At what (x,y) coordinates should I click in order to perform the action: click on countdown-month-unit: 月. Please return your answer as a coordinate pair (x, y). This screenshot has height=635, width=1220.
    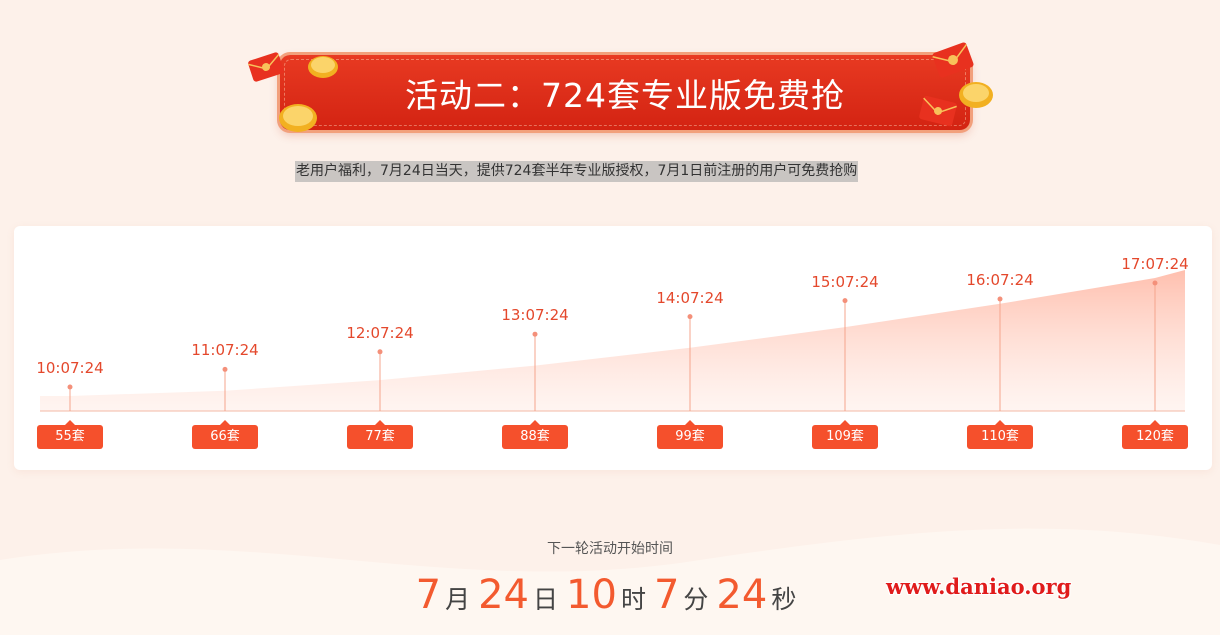
    Looking at the image, I should click on (458, 599).